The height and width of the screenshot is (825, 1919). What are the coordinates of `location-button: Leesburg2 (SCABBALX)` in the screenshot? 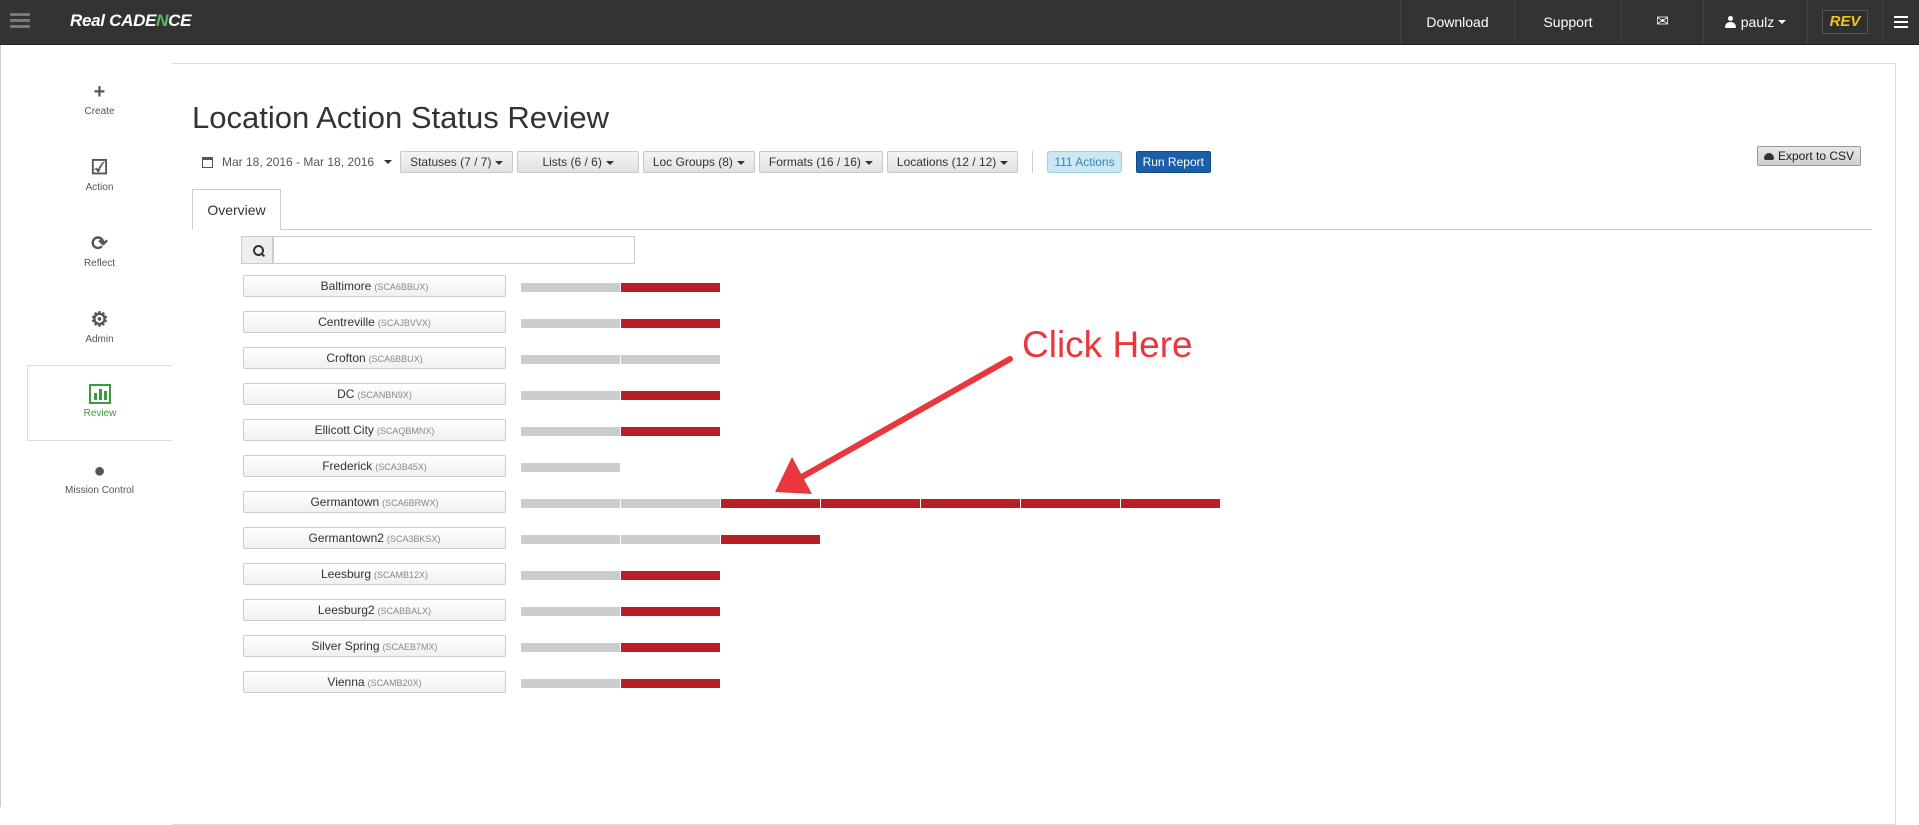 It's located at (374, 610).